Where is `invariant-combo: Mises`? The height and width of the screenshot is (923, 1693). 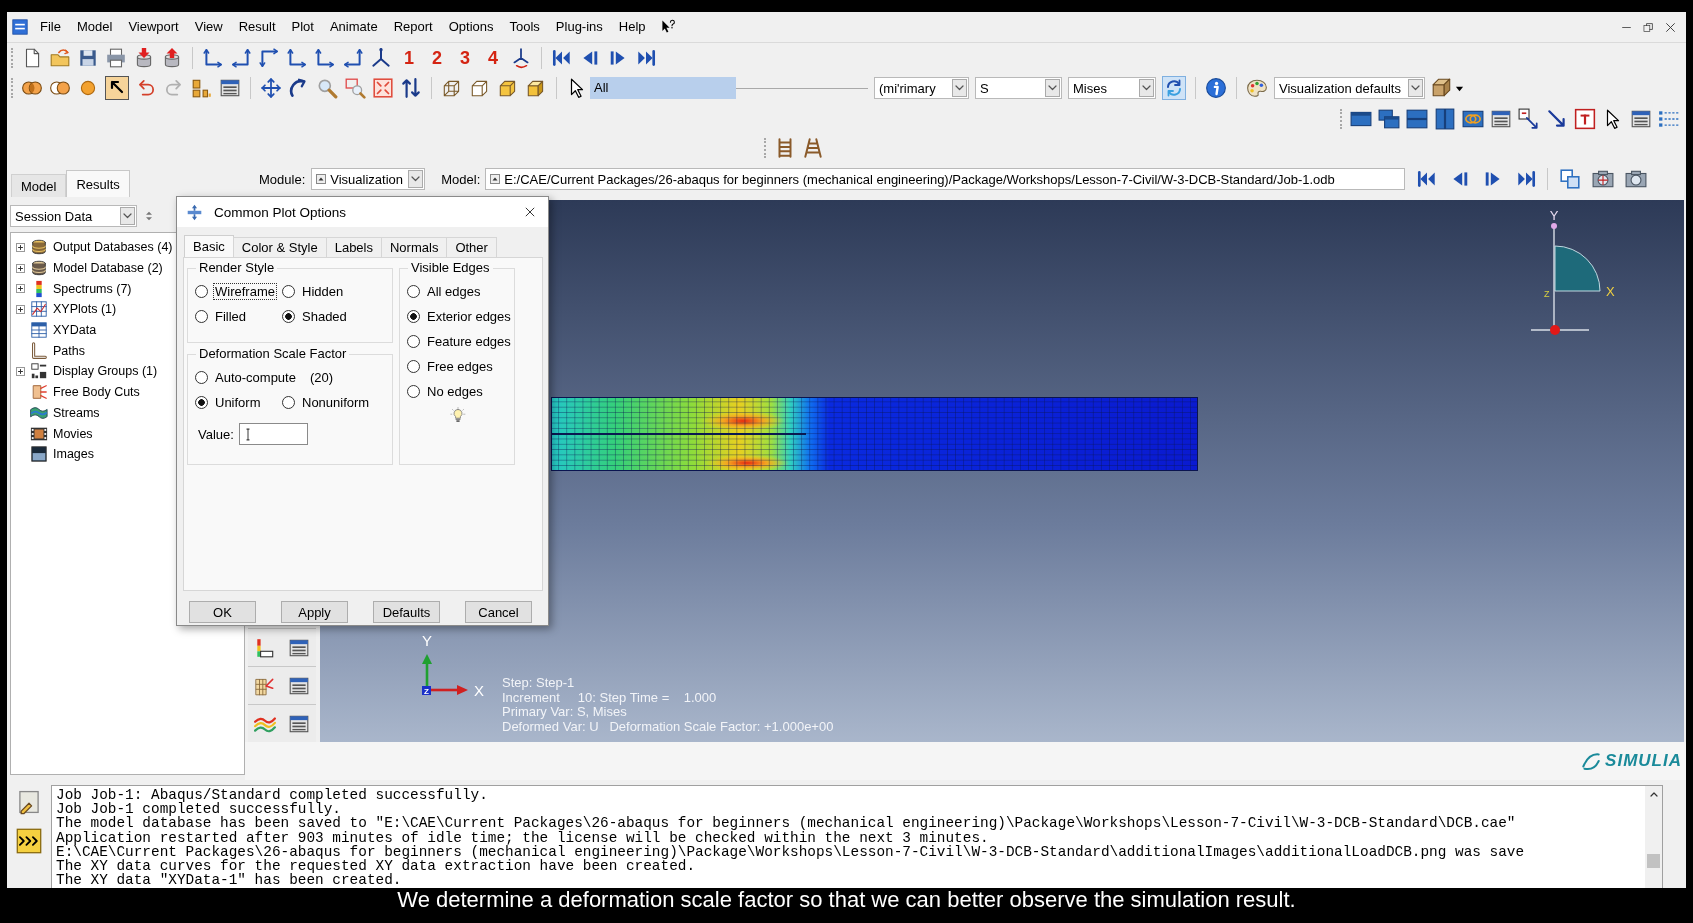
invariant-combo: Mises is located at coordinates (1112, 88).